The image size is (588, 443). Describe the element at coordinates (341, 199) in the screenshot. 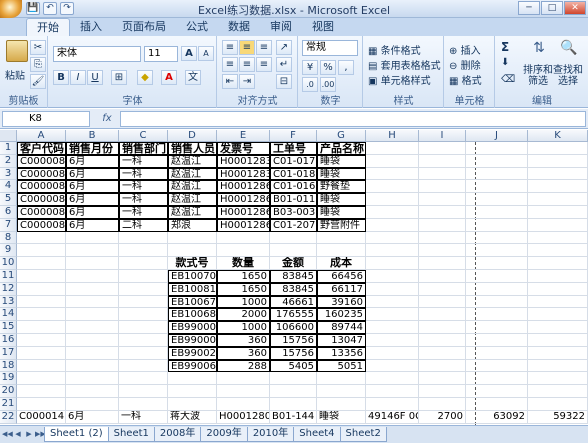

I see `table-cell: 睡袋` at that location.